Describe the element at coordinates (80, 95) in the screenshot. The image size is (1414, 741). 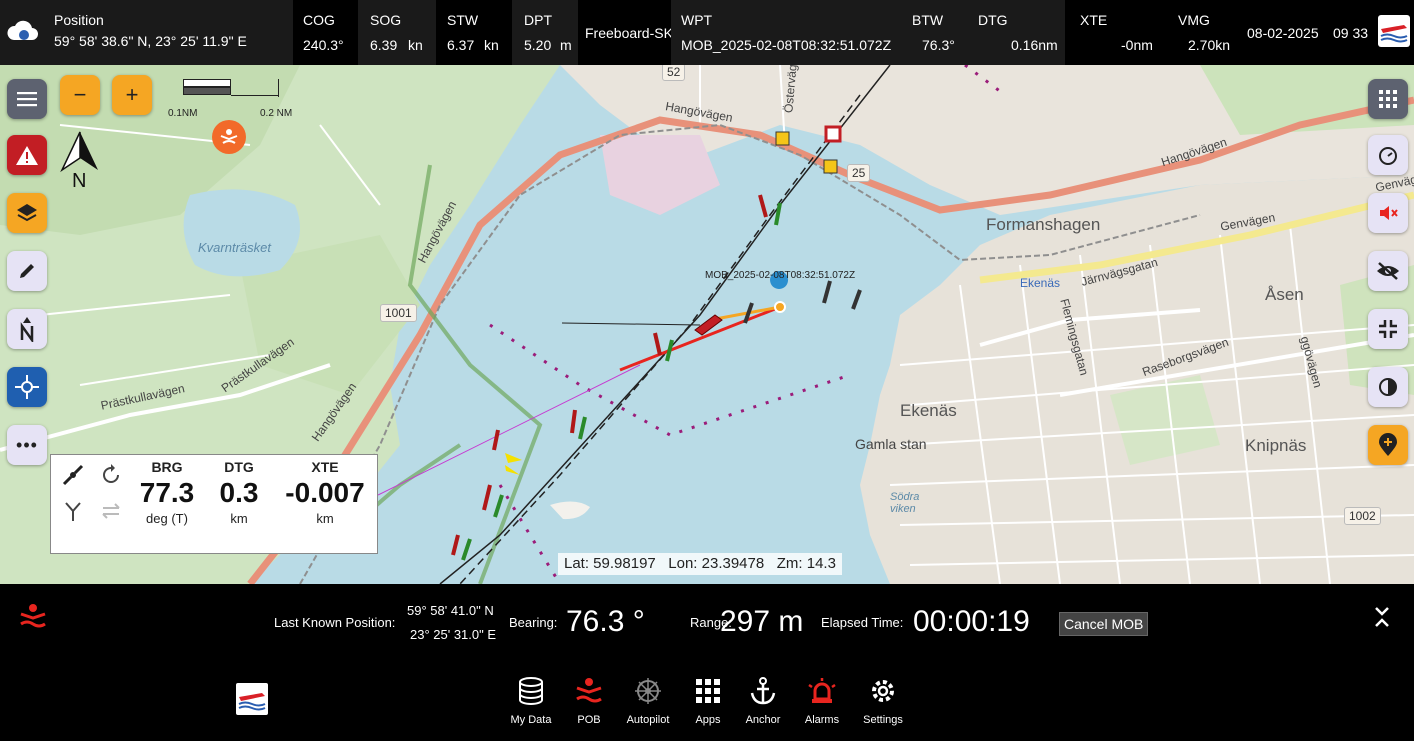
I see `zoom-out-button: −` at that location.